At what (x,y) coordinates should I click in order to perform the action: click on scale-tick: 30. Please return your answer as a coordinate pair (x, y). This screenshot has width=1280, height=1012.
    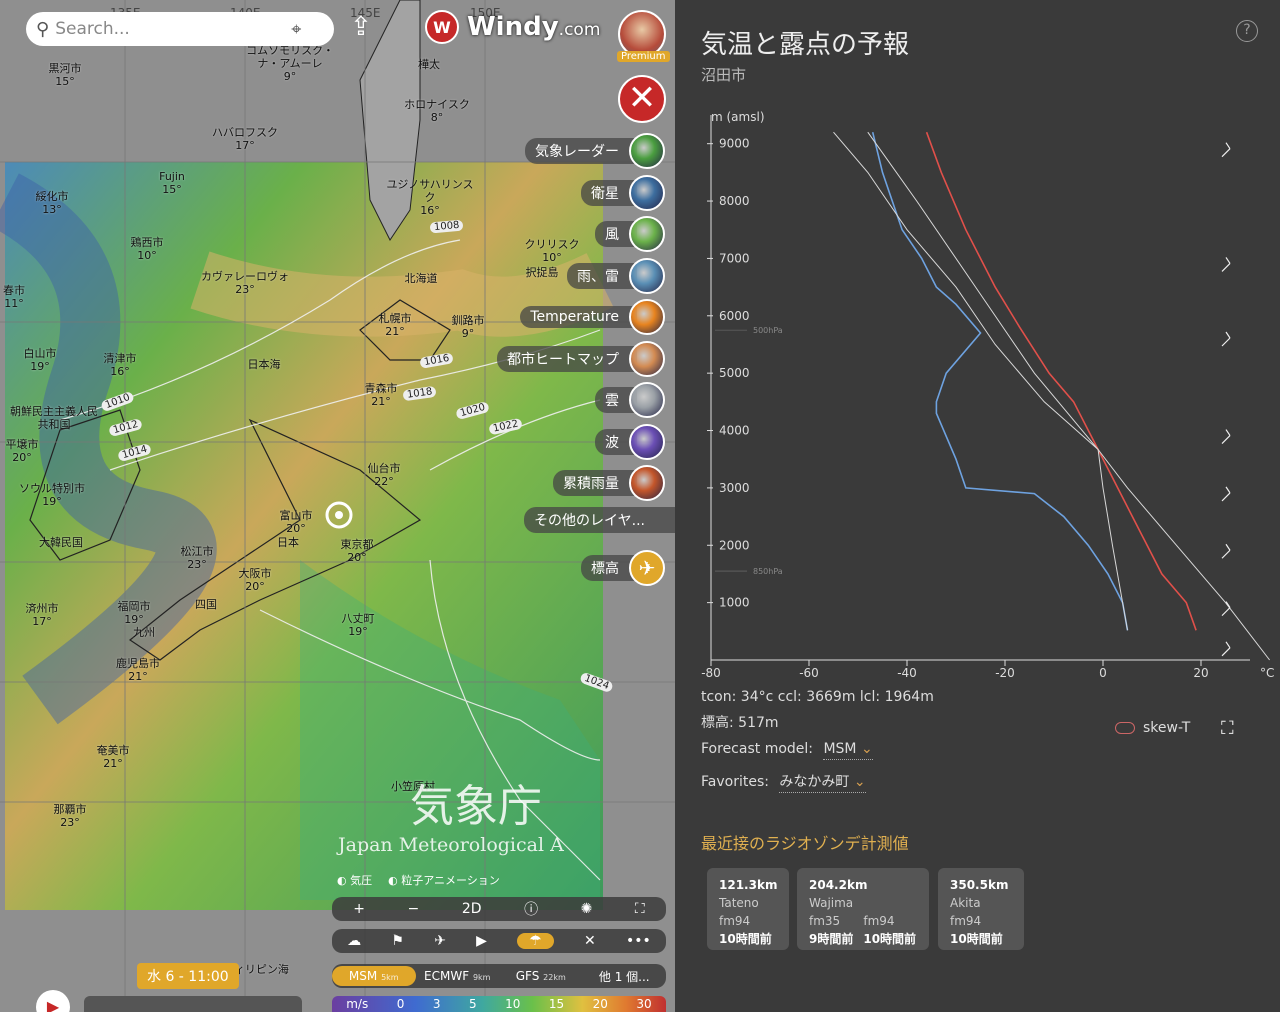
    Looking at the image, I should click on (644, 1004).